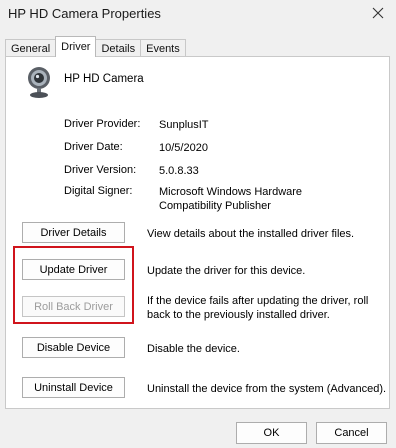 The height and width of the screenshot is (448, 396). What do you see at coordinates (271, 433) in the screenshot?
I see `ok-button: OK` at bounding box center [271, 433].